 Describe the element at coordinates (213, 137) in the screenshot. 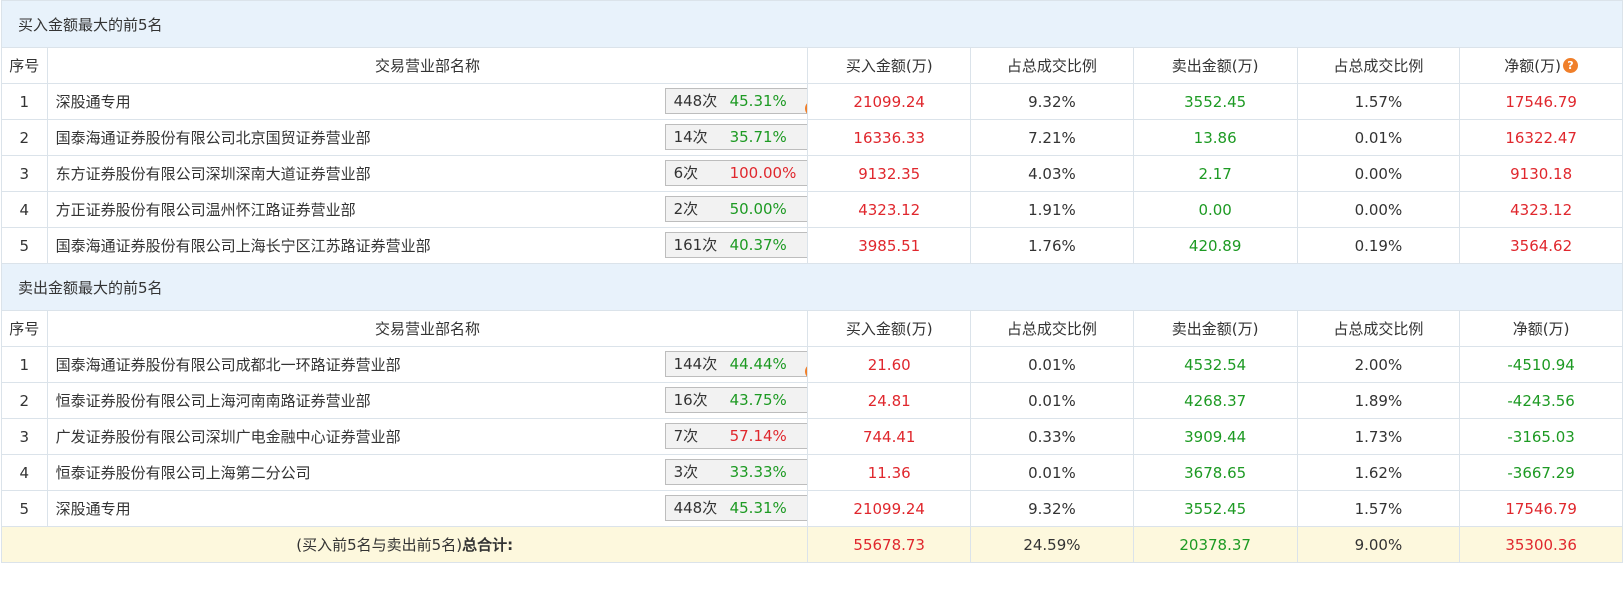

I see `broker-name: 国泰海通证券股份有限公司北京国贸证券营业部` at that location.